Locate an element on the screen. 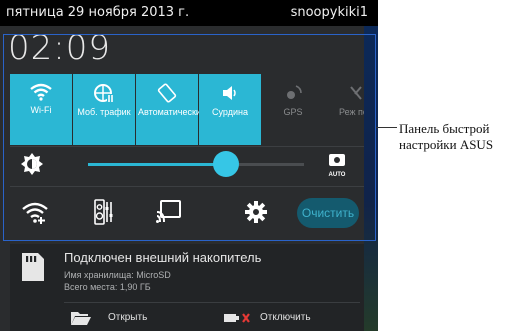 This screenshot has height=331, width=522. disconnect-button: Отключить is located at coordinates (285, 318).